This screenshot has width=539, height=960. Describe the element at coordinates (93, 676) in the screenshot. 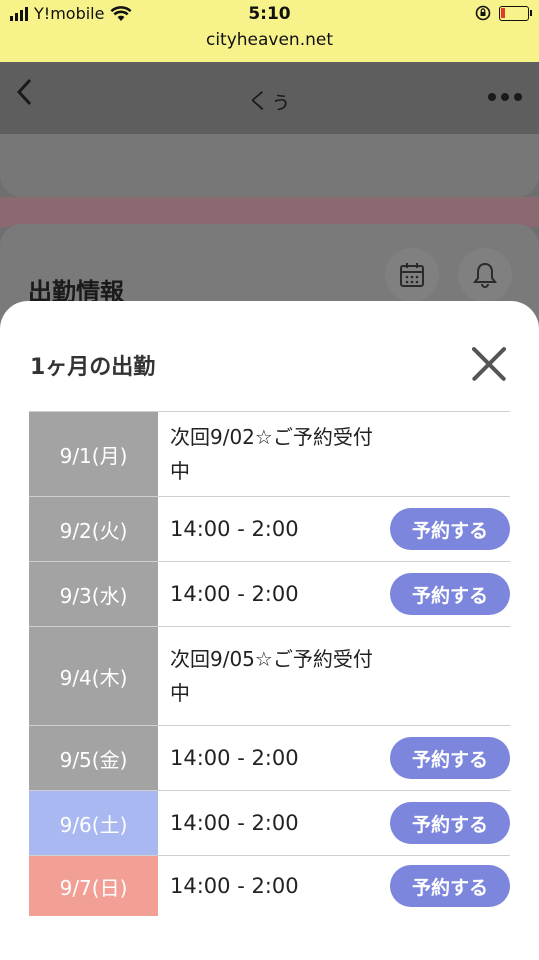

I see `schedule-date: 9/4(木)` at that location.